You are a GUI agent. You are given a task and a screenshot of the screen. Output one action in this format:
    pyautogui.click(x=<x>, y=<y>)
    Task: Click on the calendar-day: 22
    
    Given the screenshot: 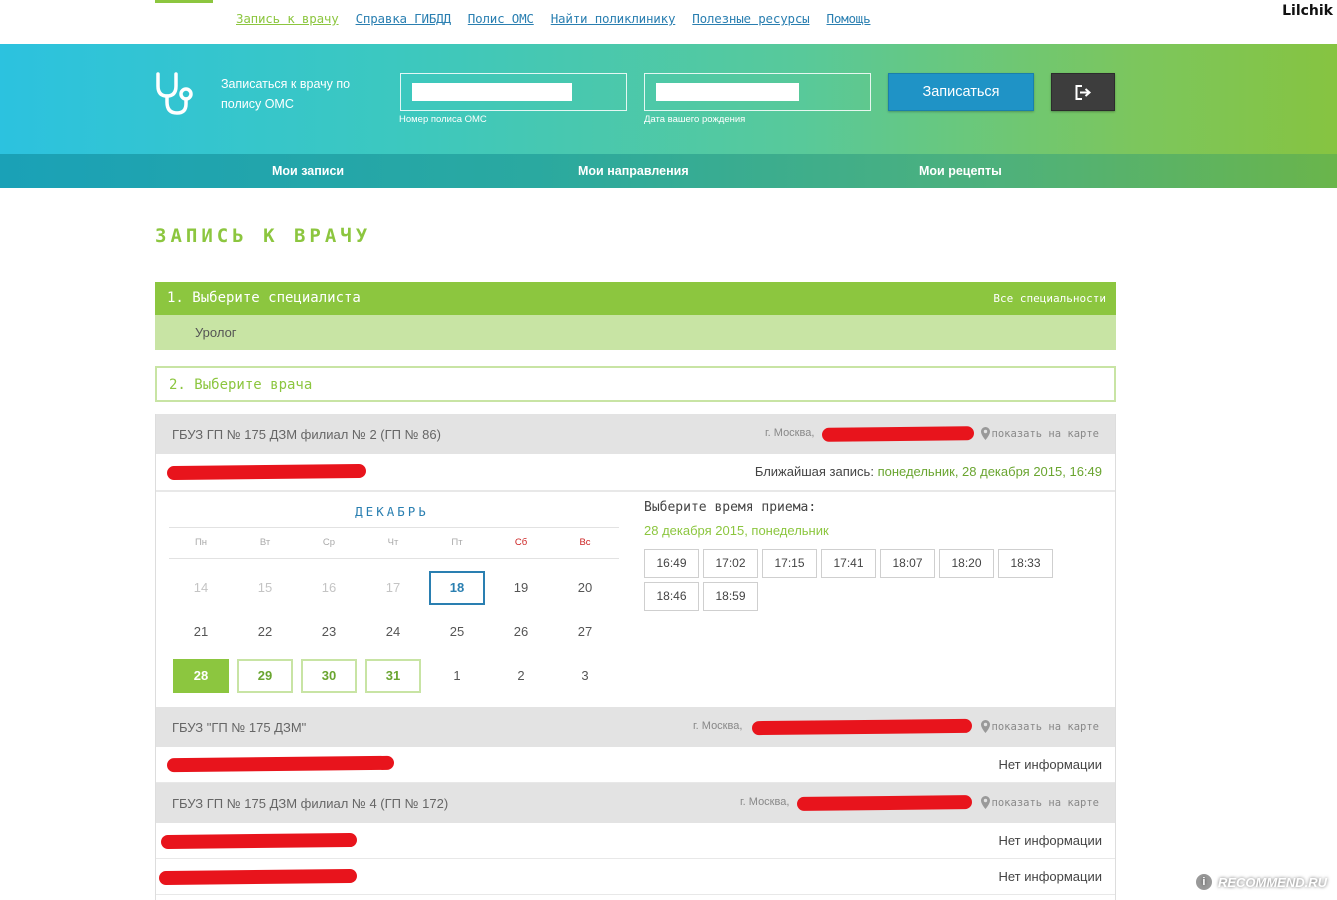 What is the action you would take?
    pyautogui.click(x=265, y=632)
    